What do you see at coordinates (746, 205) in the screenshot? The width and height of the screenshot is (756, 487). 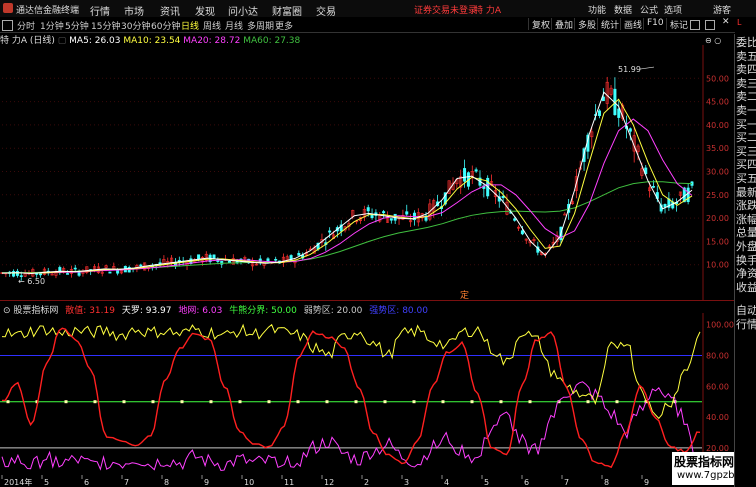 I see `quote-label: 涨跌` at bounding box center [746, 205].